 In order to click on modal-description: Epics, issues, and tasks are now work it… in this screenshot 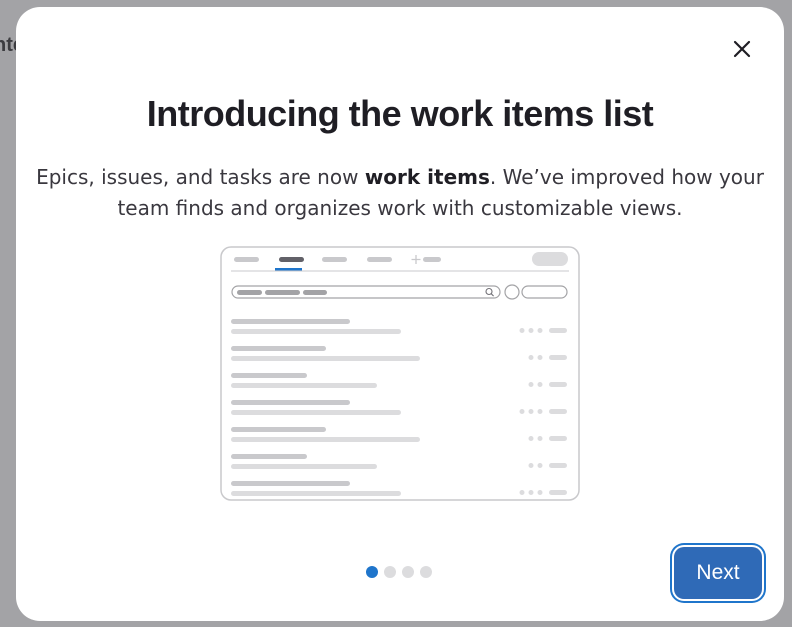, I will do `click(400, 193)`.